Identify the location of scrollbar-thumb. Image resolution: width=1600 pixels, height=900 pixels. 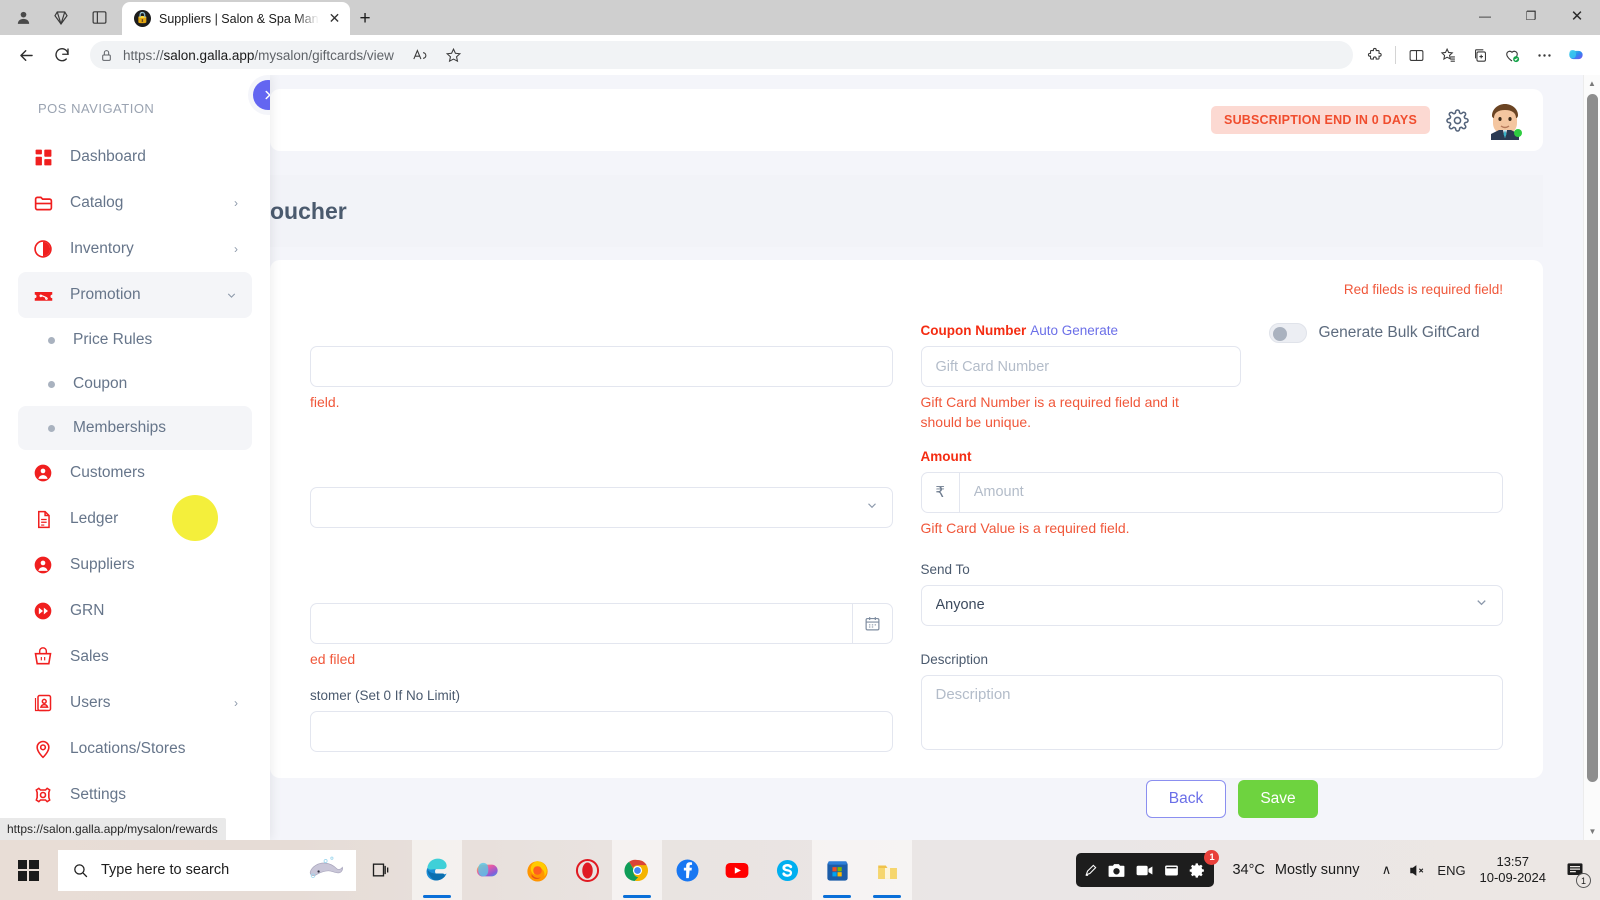
(1592, 438).